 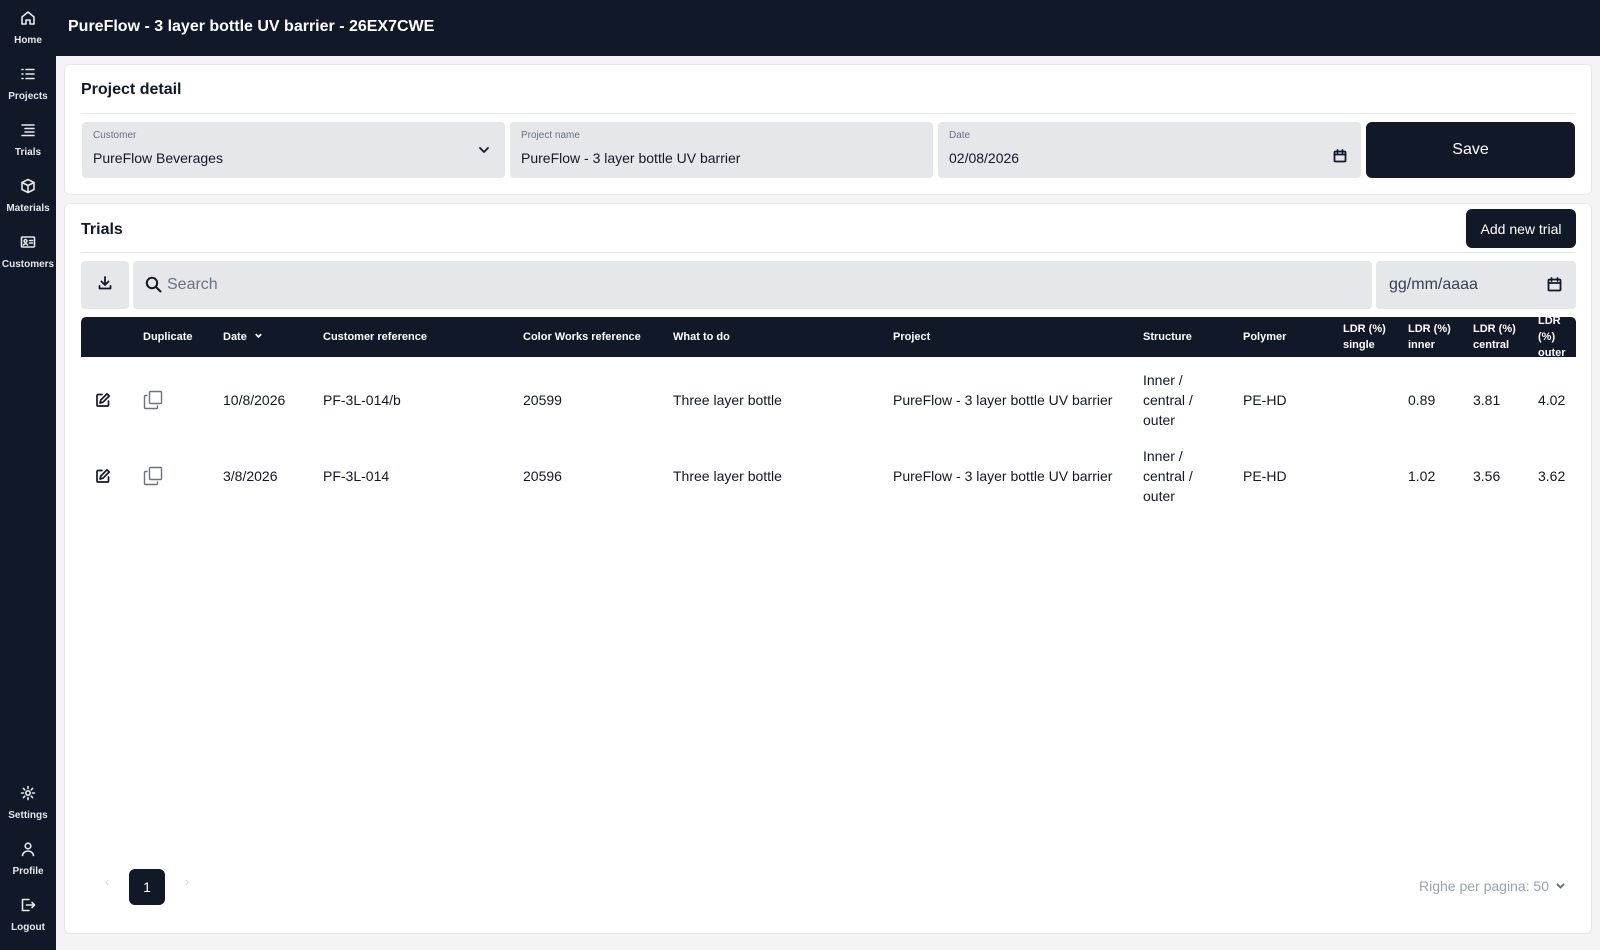 I want to click on column-polymer: Polymer, so click(x=1265, y=337).